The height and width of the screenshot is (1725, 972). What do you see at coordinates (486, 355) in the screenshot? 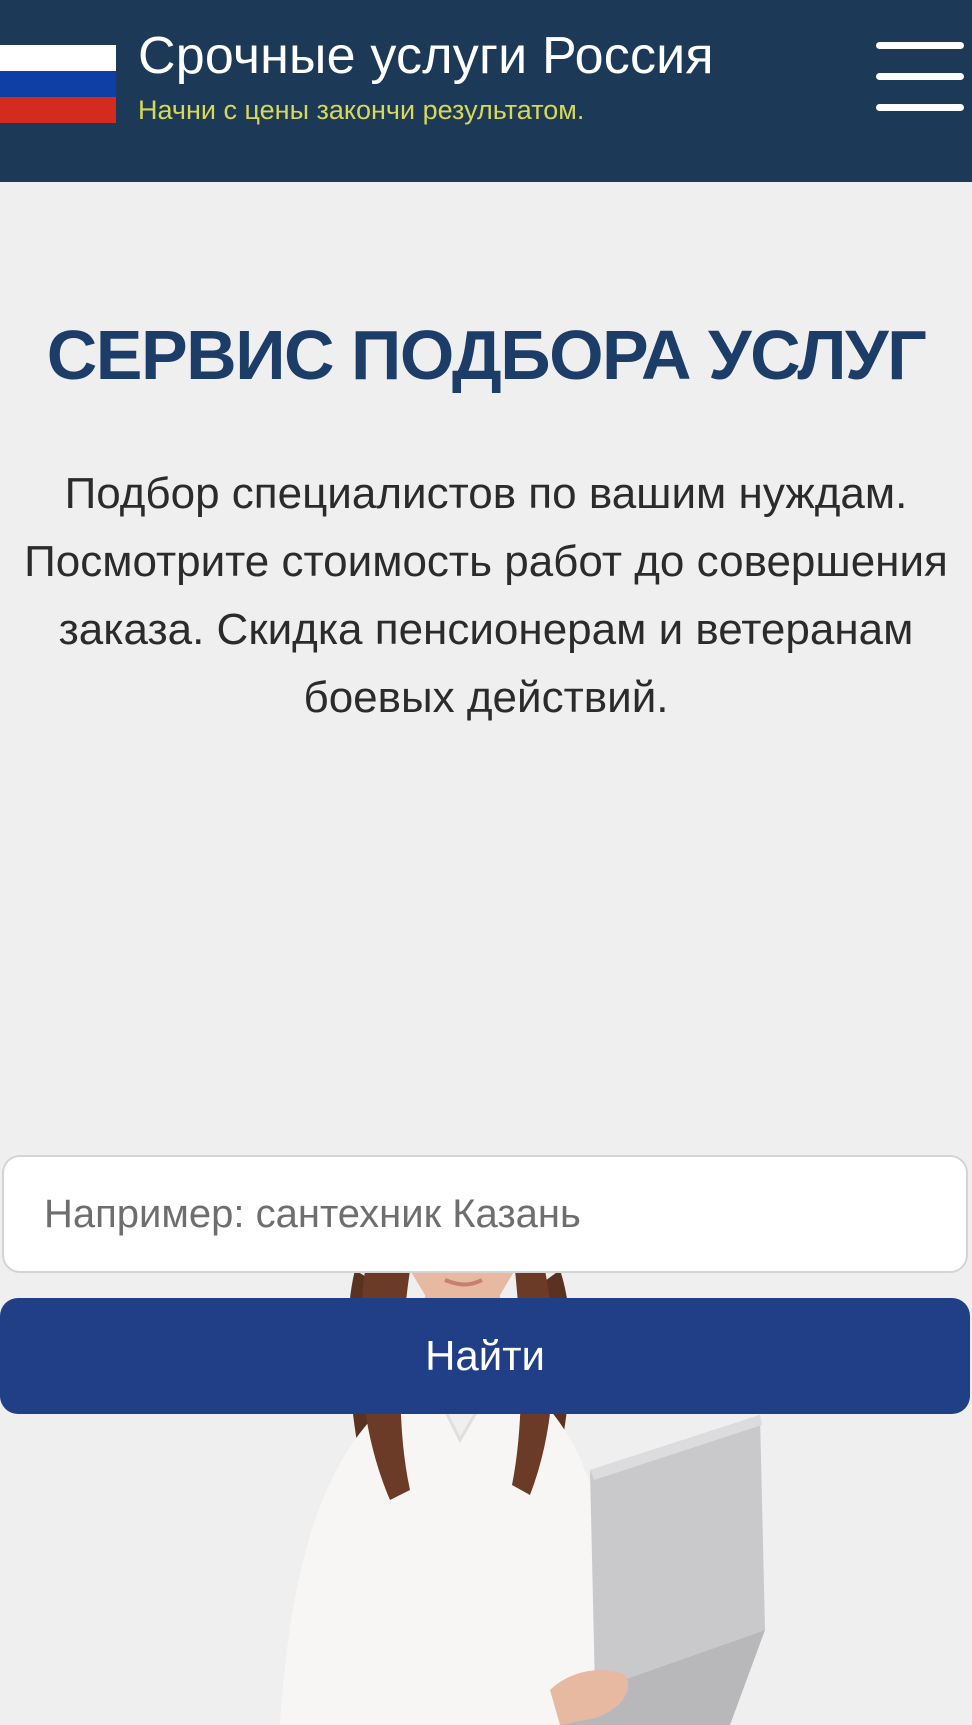
I see `page-title: СЕРВИС ПОДБОРА УСЛУГ` at bounding box center [486, 355].